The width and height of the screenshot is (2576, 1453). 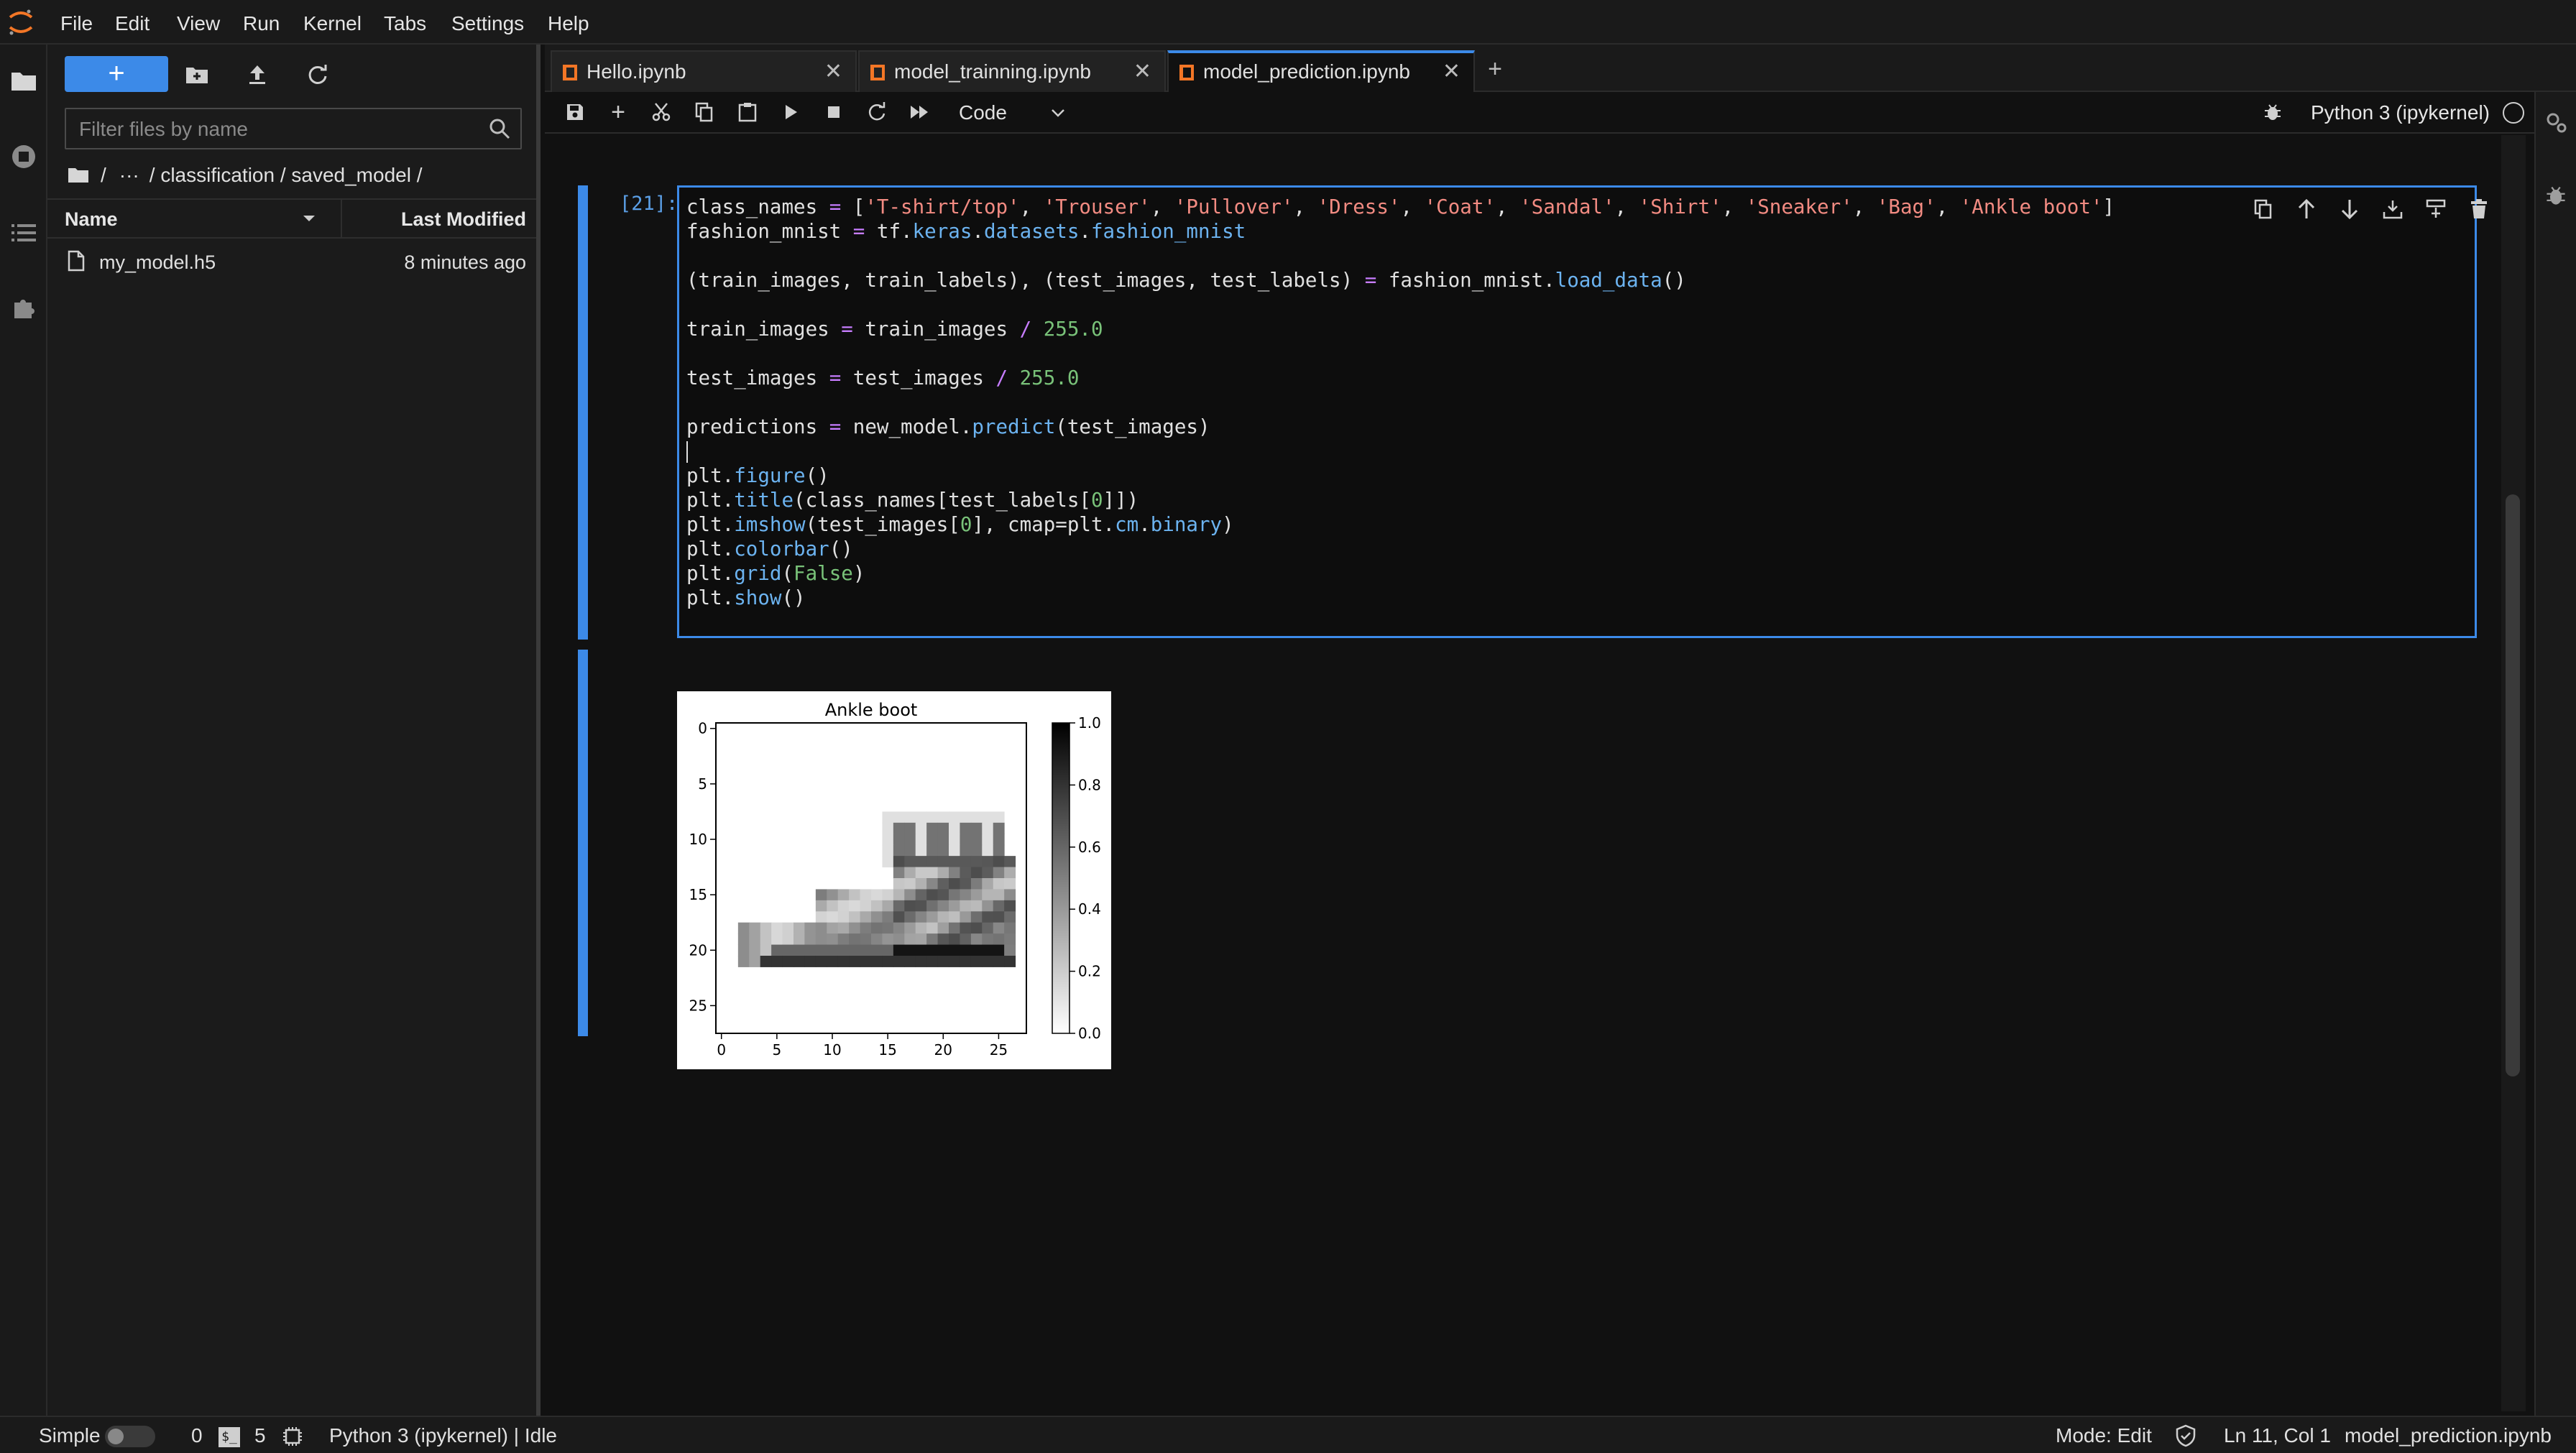 What do you see at coordinates (583, 843) in the screenshot?
I see `output-collapser` at bounding box center [583, 843].